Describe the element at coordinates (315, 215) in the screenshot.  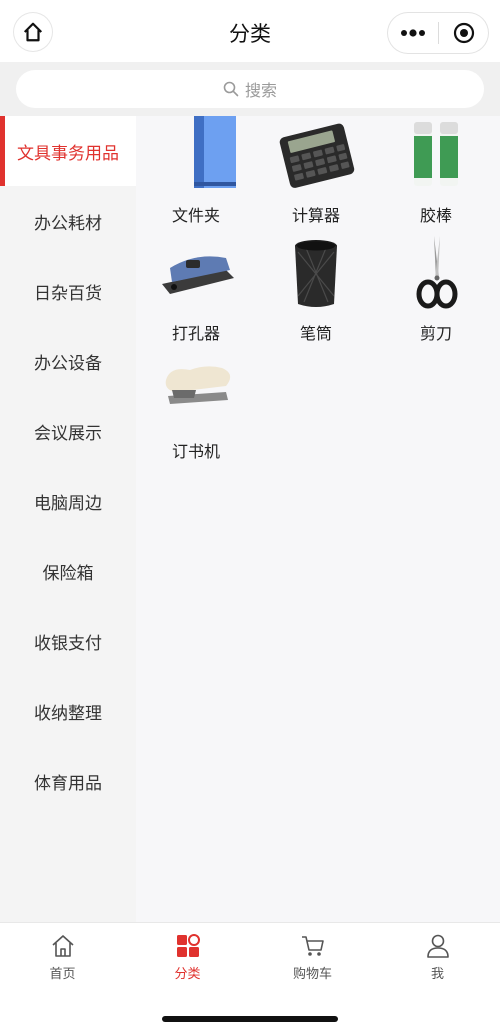
I see `product-name: 计算器` at that location.